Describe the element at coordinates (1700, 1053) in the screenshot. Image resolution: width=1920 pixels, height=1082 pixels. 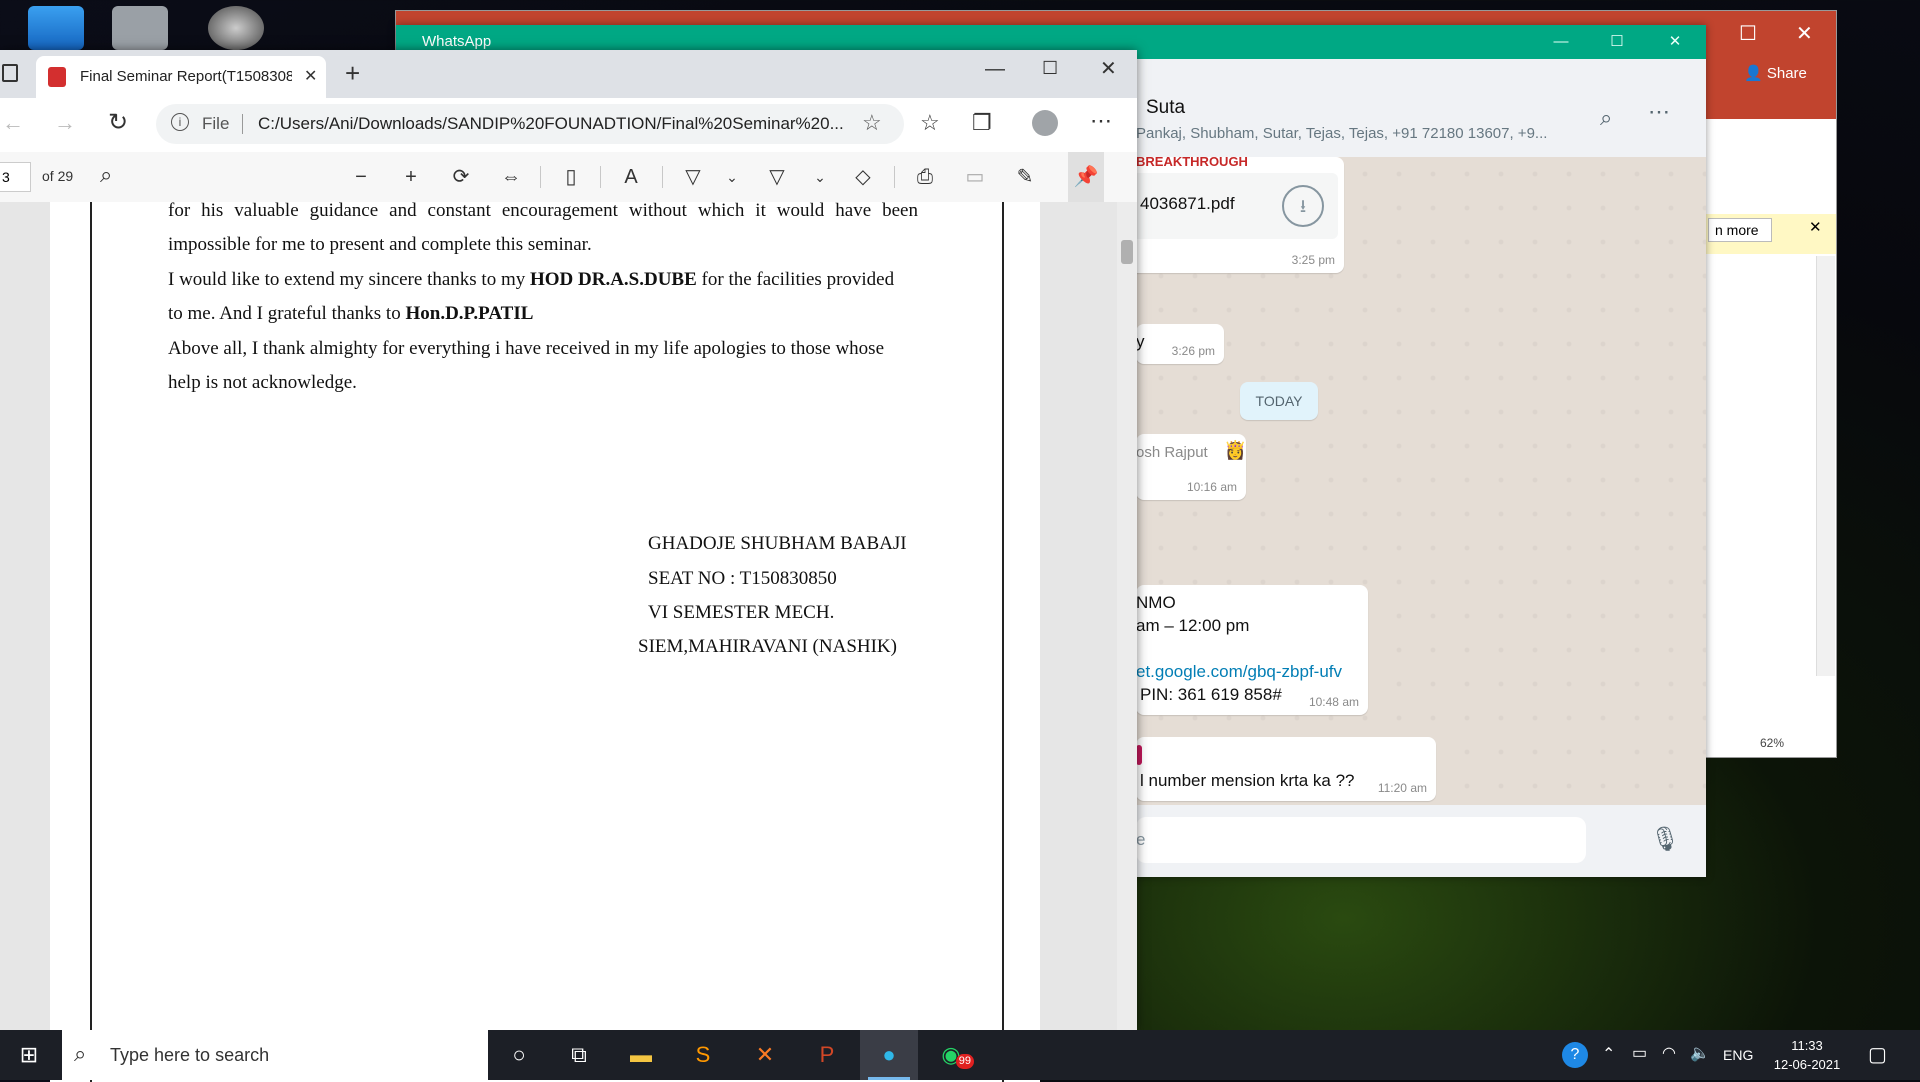
I see `volume-icon: 🔈` at that location.